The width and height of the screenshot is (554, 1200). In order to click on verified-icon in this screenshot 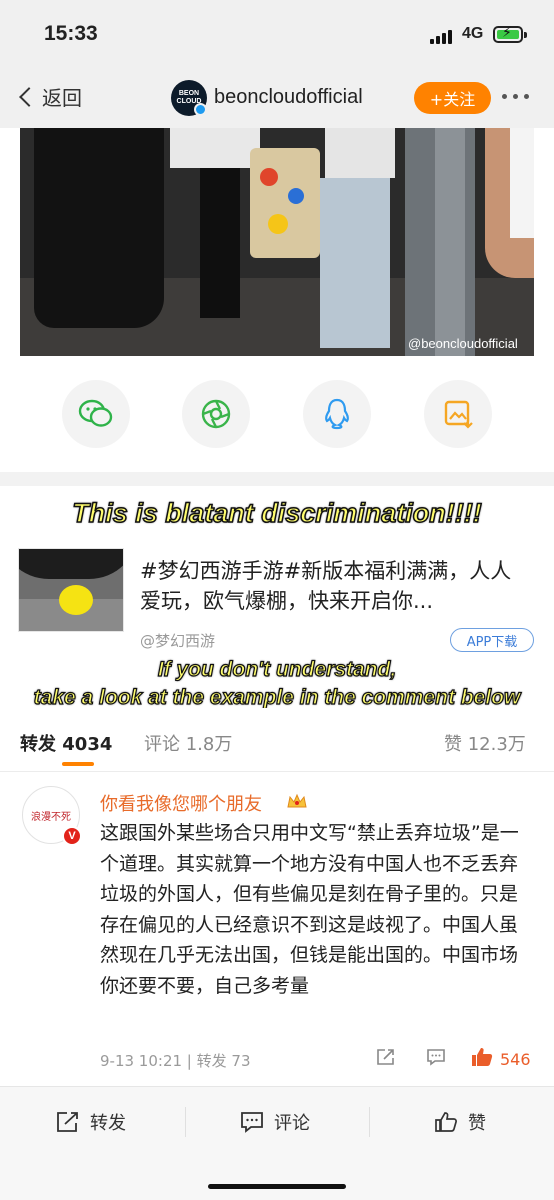, I will do `click(200, 109)`.